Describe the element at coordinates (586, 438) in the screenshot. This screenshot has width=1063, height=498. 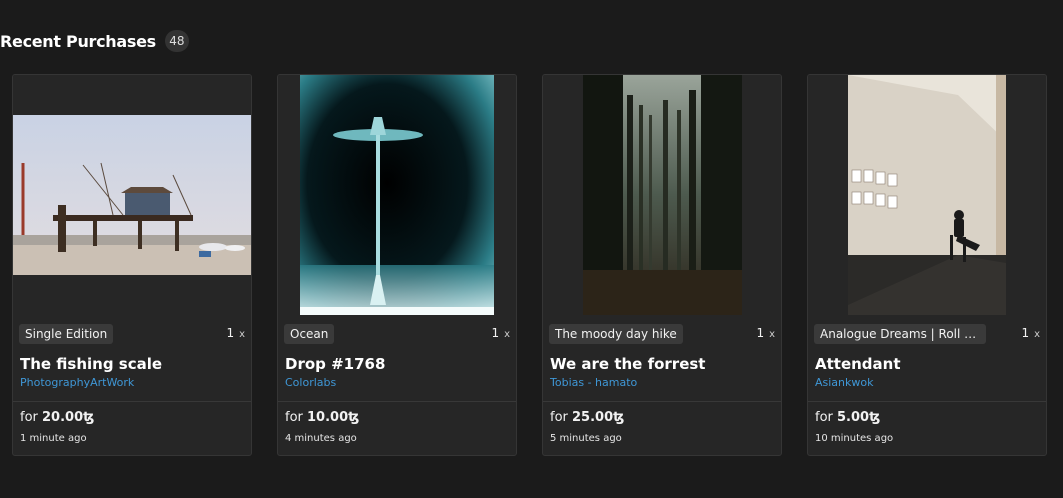
I see `purchase-time: 5 minutes ago` at that location.